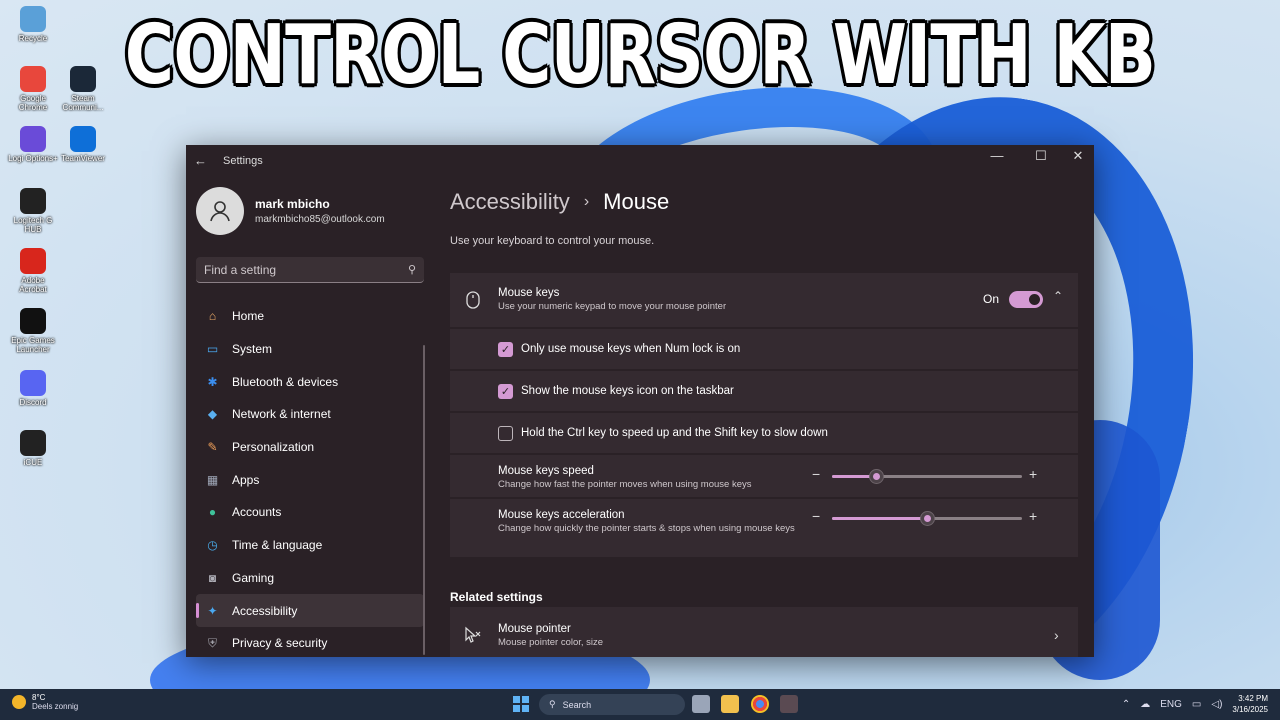 The width and height of the screenshot is (1280, 720). Describe the element at coordinates (310, 512) in the screenshot. I see `sidebar-item-accounts: ● Accounts` at that location.